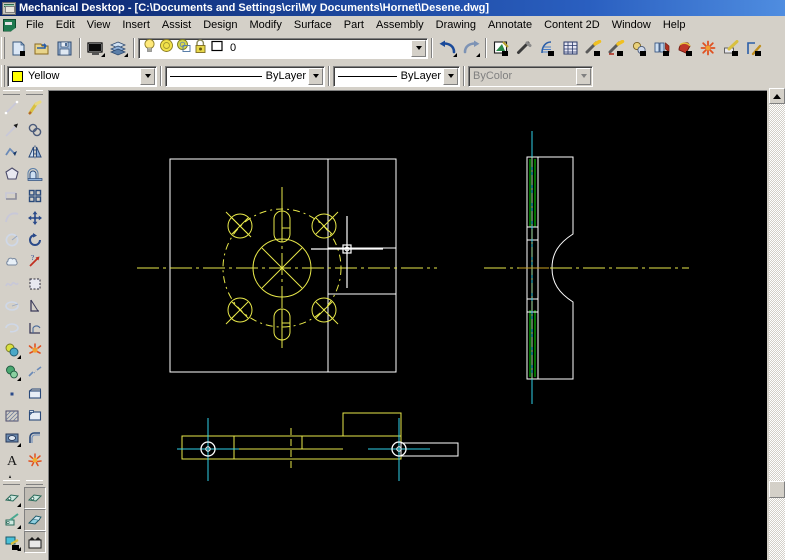 Image resolution: width=785 pixels, height=560 pixels. What do you see at coordinates (149, 48) in the screenshot?
I see `lightbulb-on-icon` at bounding box center [149, 48].